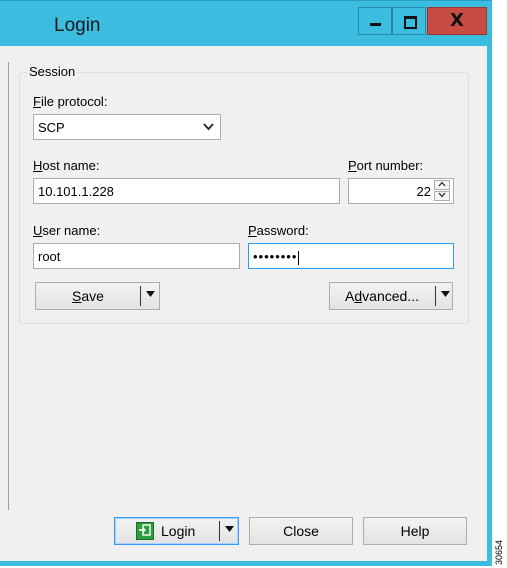  What do you see at coordinates (442, 185) in the screenshot?
I see `spin-up-icon` at bounding box center [442, 185].